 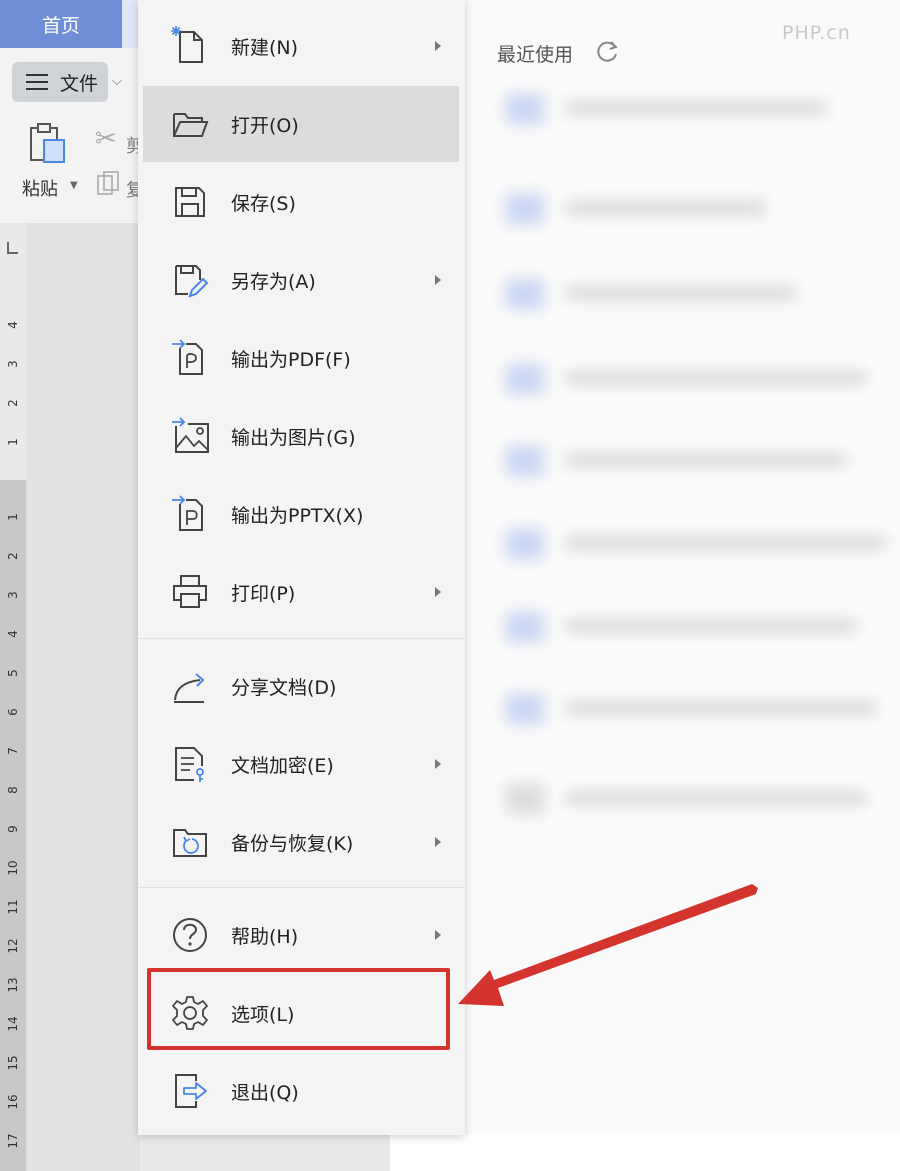 What do you see at coordinates (535, 55) in the screenshot?
I see `recent-title: 最近使用` at bounding box center [535, 55].